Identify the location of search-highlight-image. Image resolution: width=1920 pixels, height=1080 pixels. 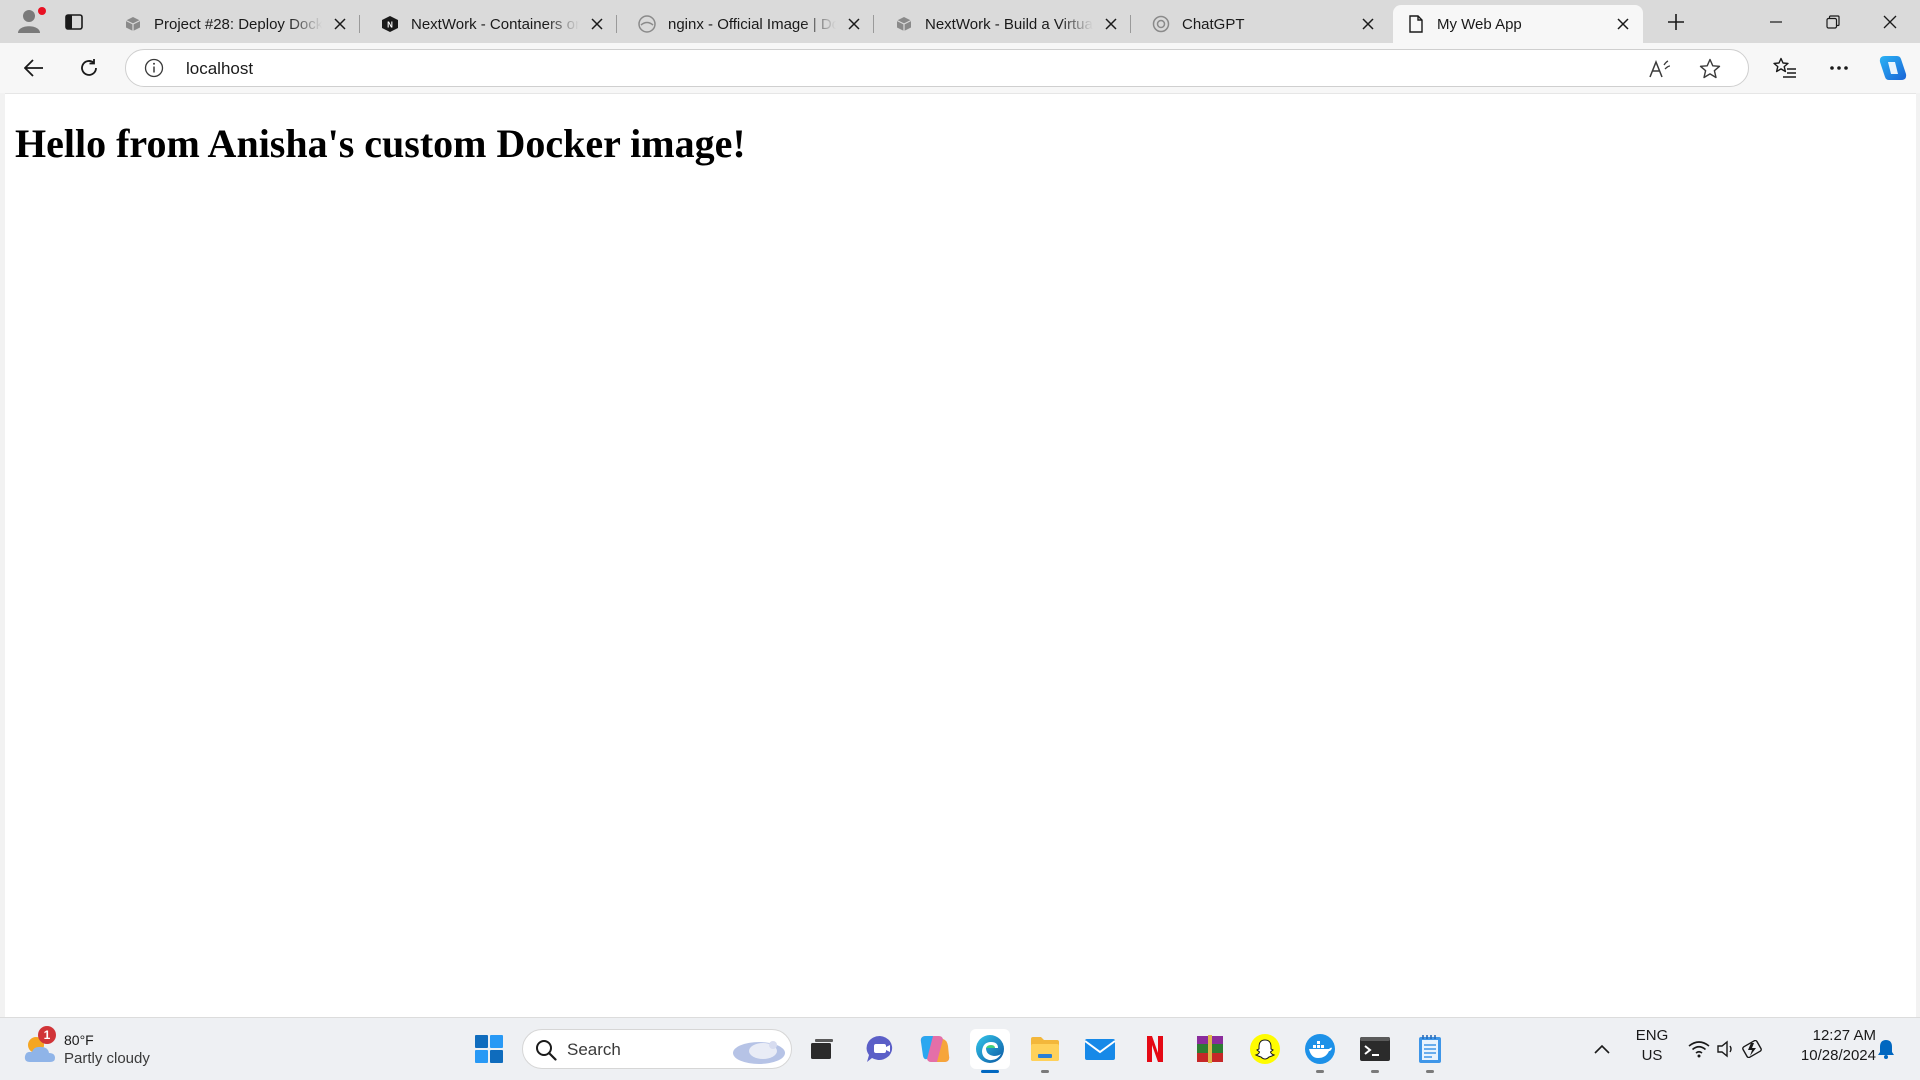
(759, 1052).